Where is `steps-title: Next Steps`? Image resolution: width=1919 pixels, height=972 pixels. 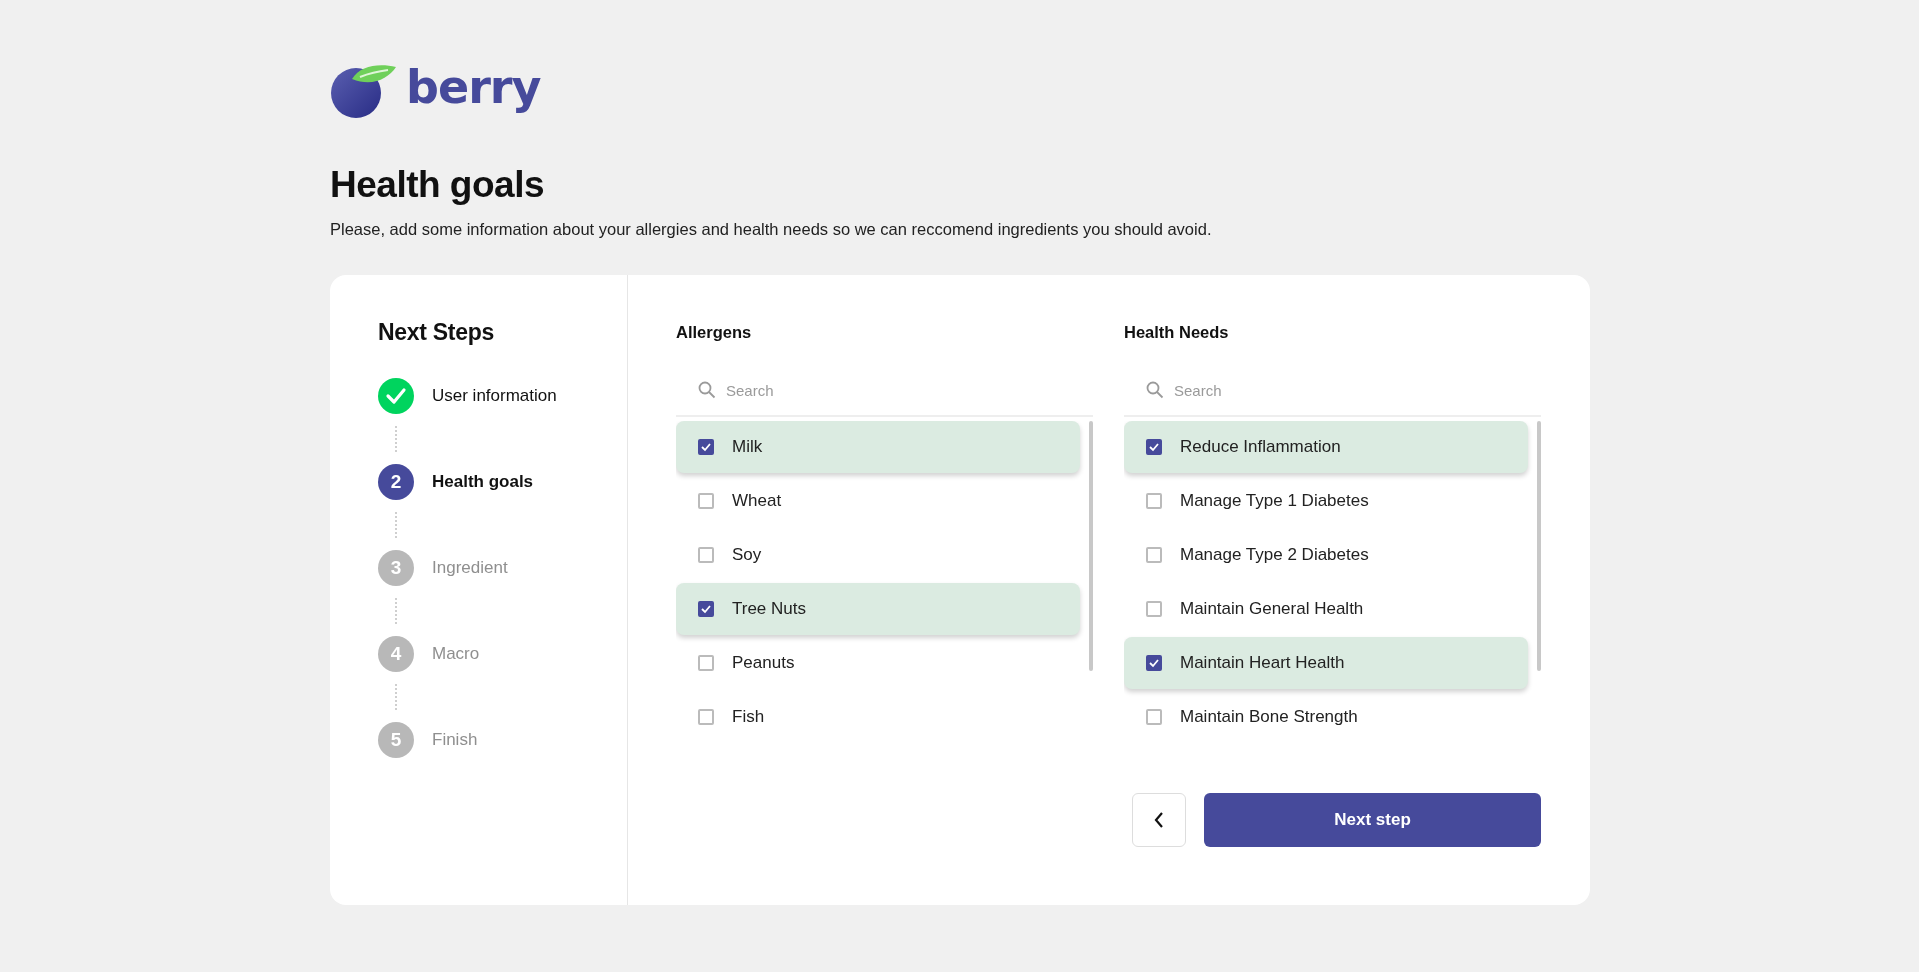
steps-title: Next Steps is located at coordinates (436, 332).